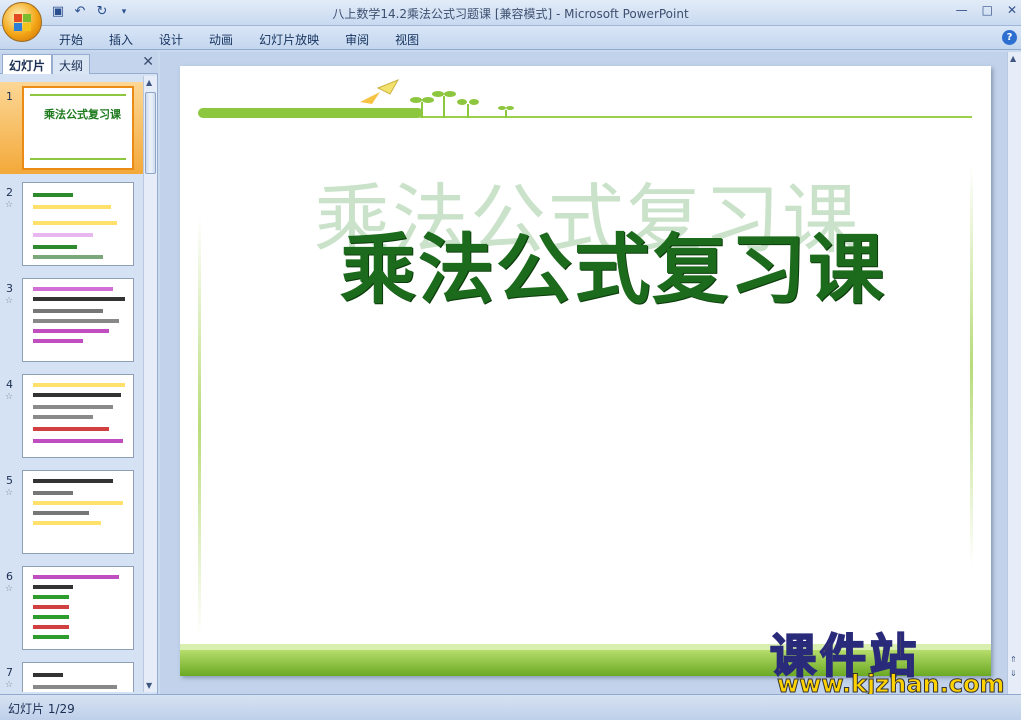 Image resolution: width=1021 pixels, height=720 pixels. What do you see at coordinates (1013, 659) in the screenshot?
I see `previous-slide-icon: ⇑` at bounding box center [1013, 659].